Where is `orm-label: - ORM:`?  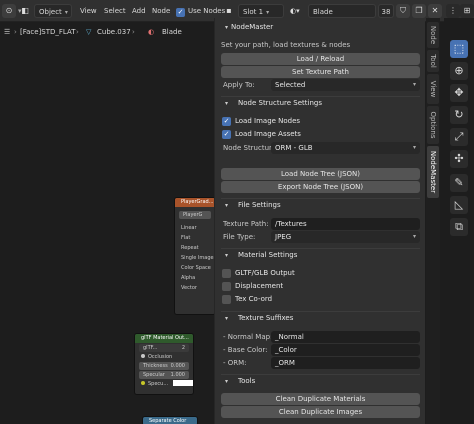 orm-label: - ORM: is located at coordinates (235, 363).